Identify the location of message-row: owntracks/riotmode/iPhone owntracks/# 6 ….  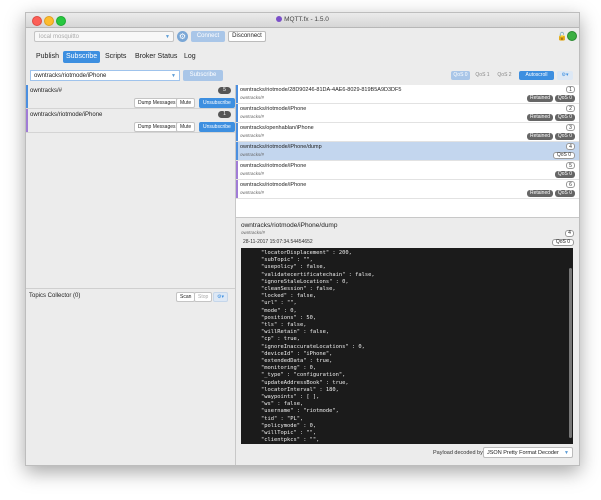
(407, 189).